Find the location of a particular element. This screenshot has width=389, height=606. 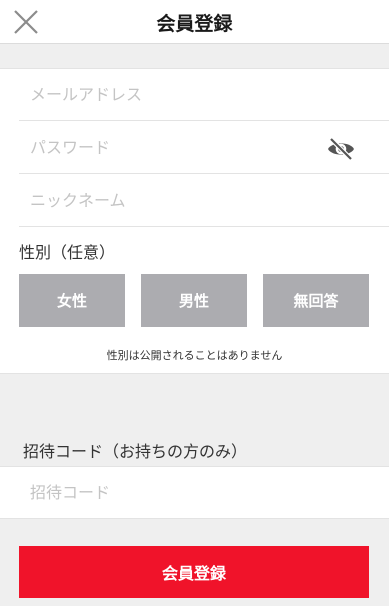

invite-code-label: 招待コード（お持ちの方のみ） is located at coordinates (135, 451).